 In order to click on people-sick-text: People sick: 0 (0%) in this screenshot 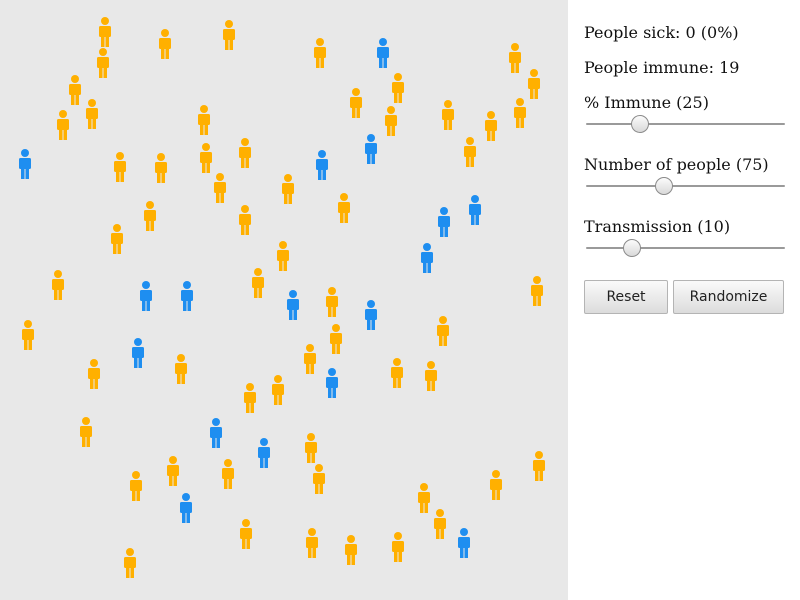, I will do `click(661, 32)`.